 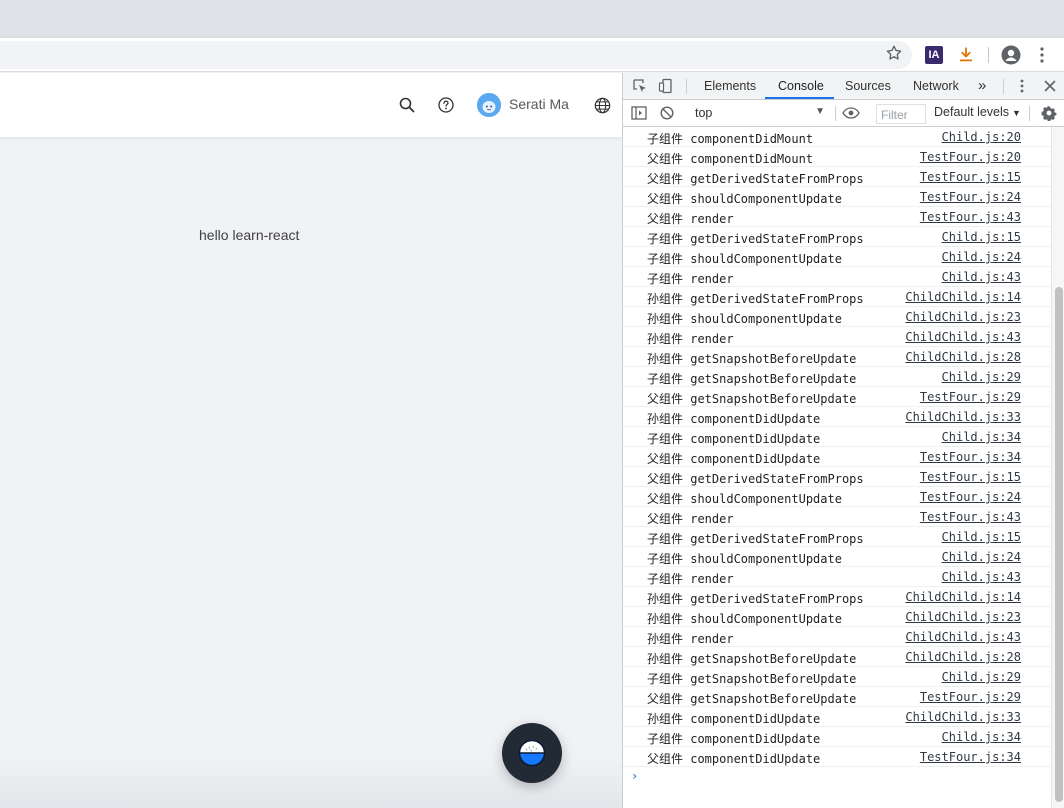 I want to click on tab-network: Network, so click(x=936, y=86).